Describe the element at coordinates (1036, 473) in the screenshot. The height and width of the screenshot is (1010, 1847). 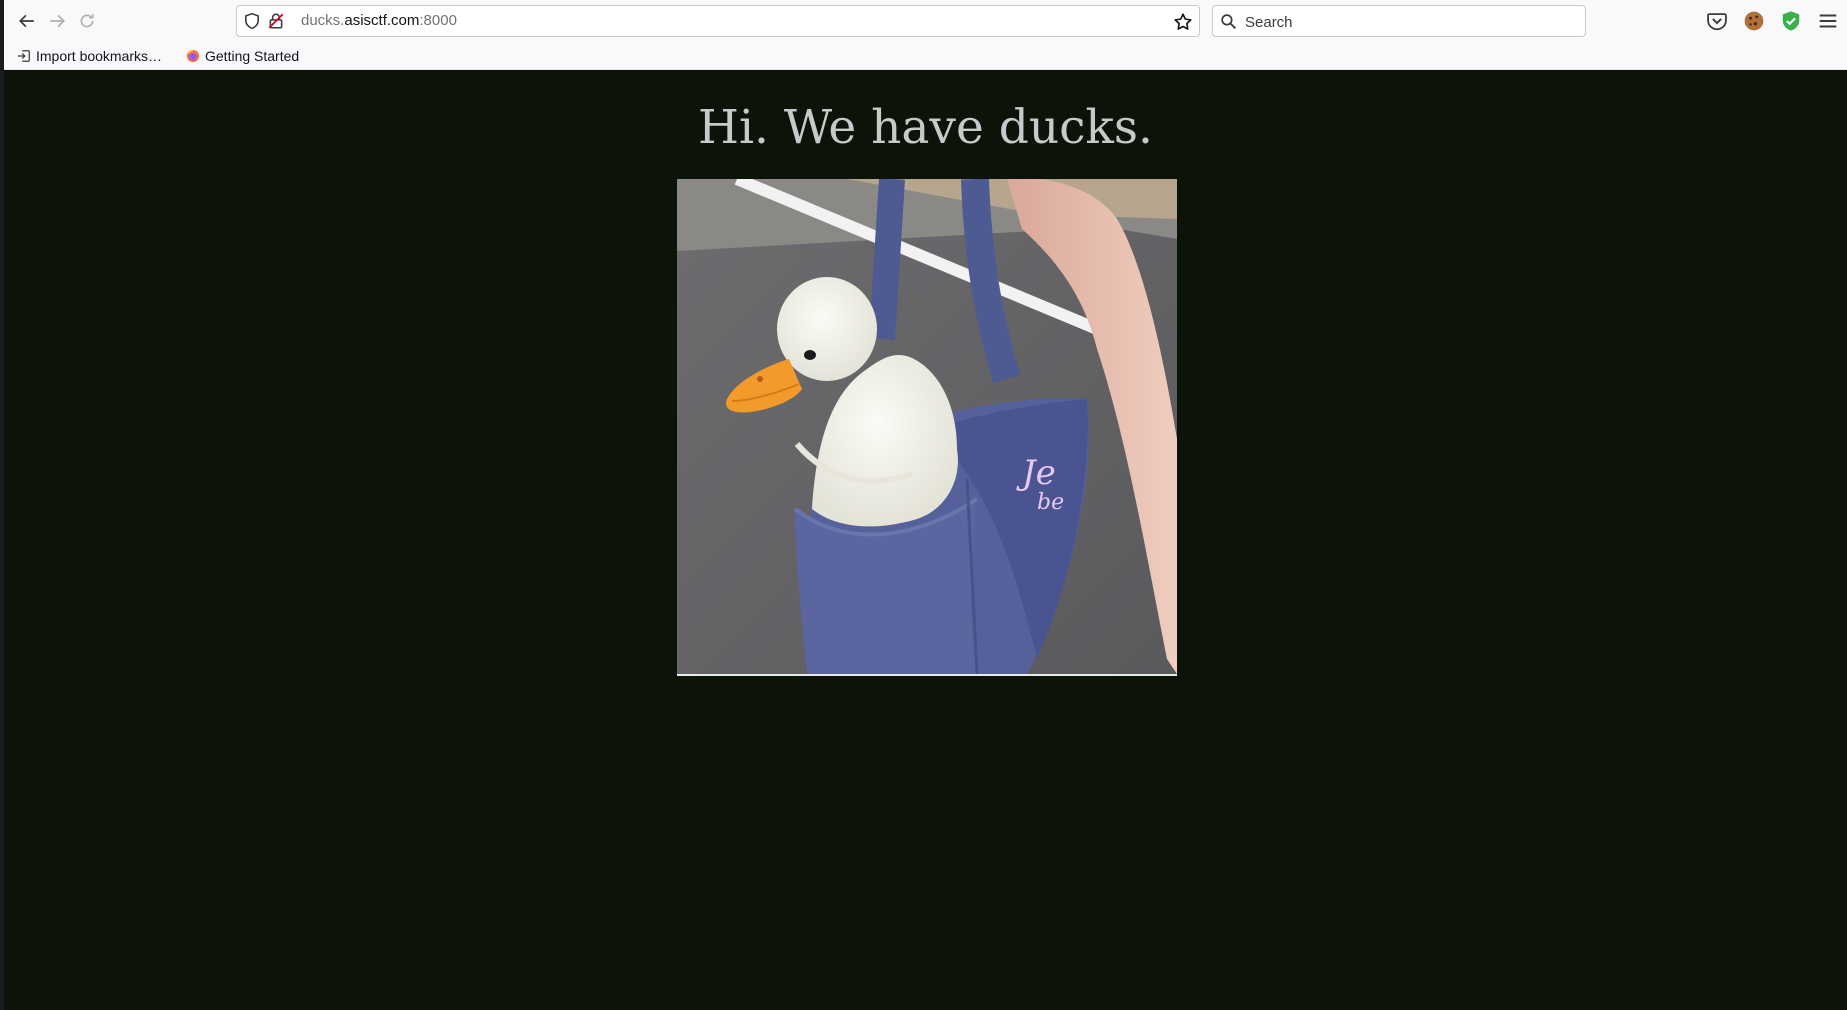
I see `bag-print-text: Je` at that location.